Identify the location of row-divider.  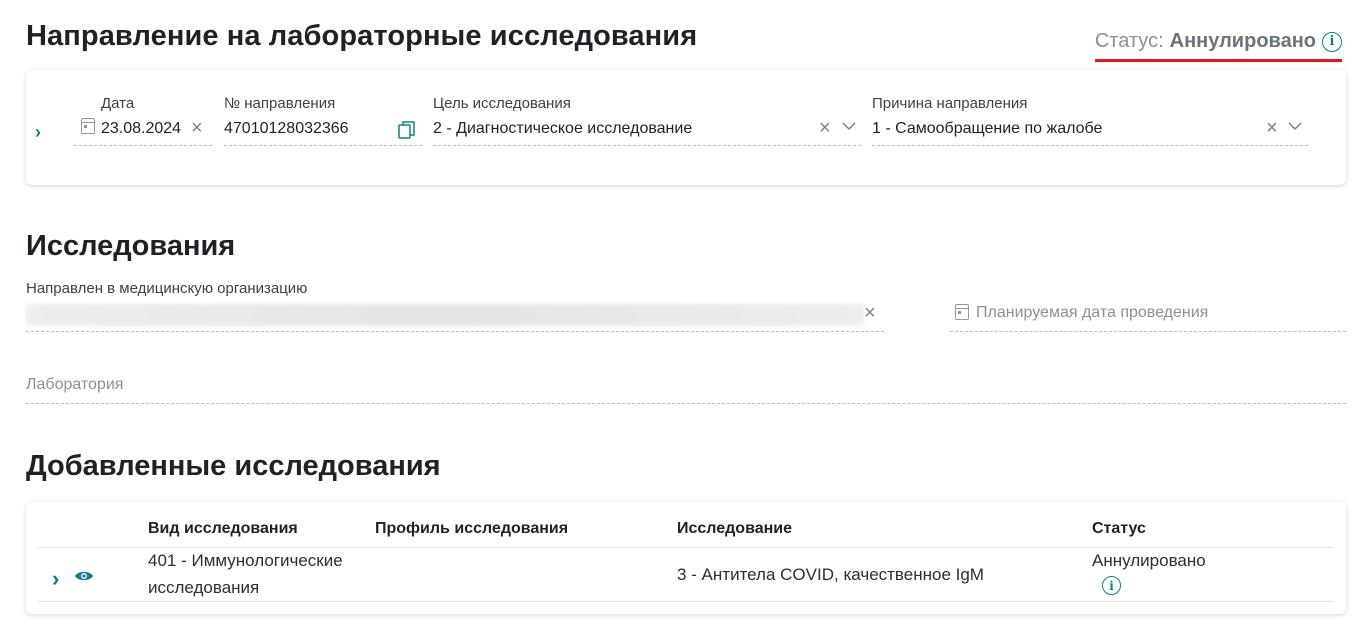
(686, 601).